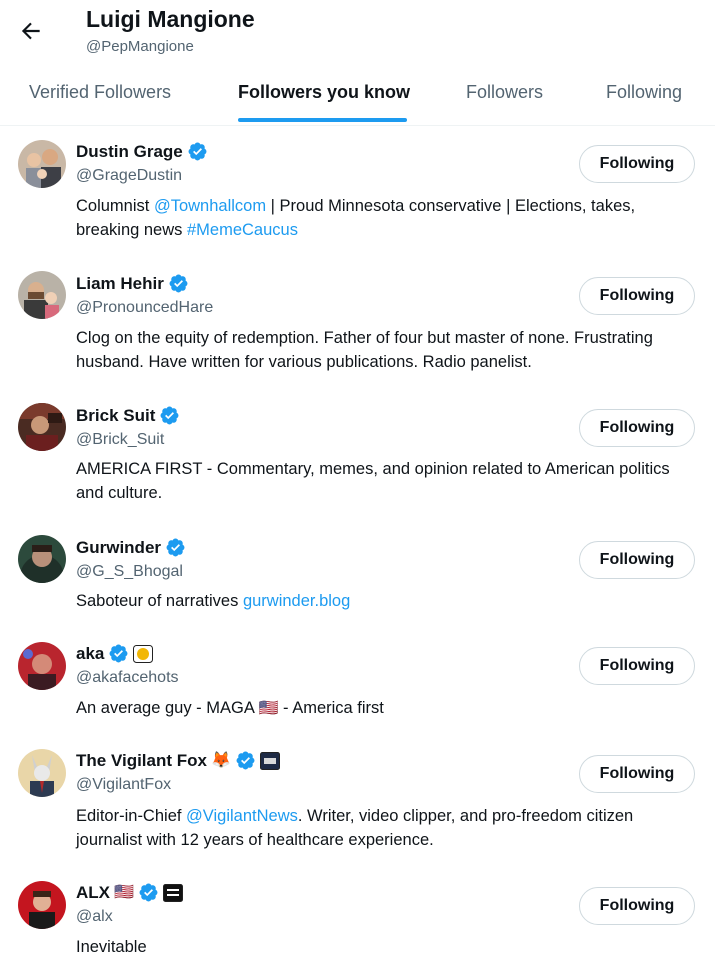 This screenshot has width=715, height=964. I want to click on user-handle: @GrageDustin, so click(129, 175).